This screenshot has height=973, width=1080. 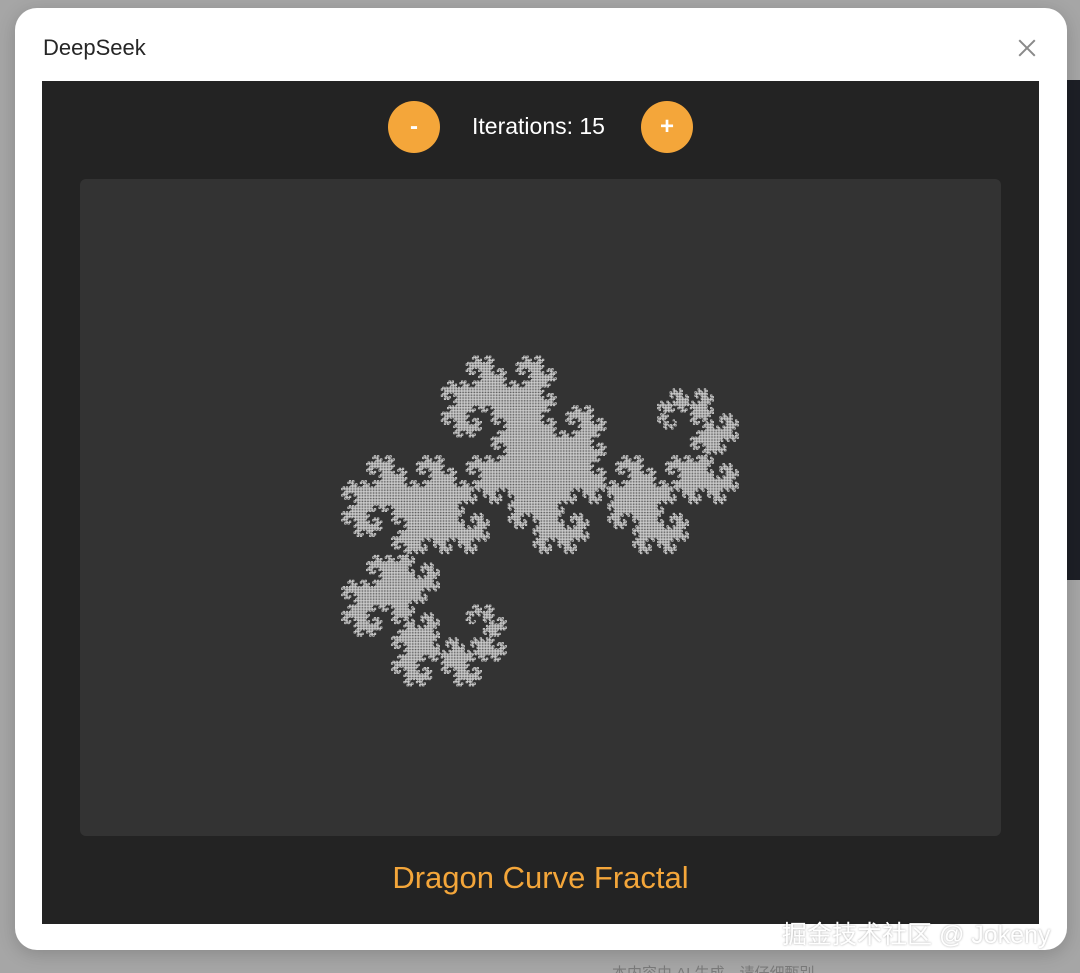 I want to click on dragon-curve-path, so click(x=540, y=521).